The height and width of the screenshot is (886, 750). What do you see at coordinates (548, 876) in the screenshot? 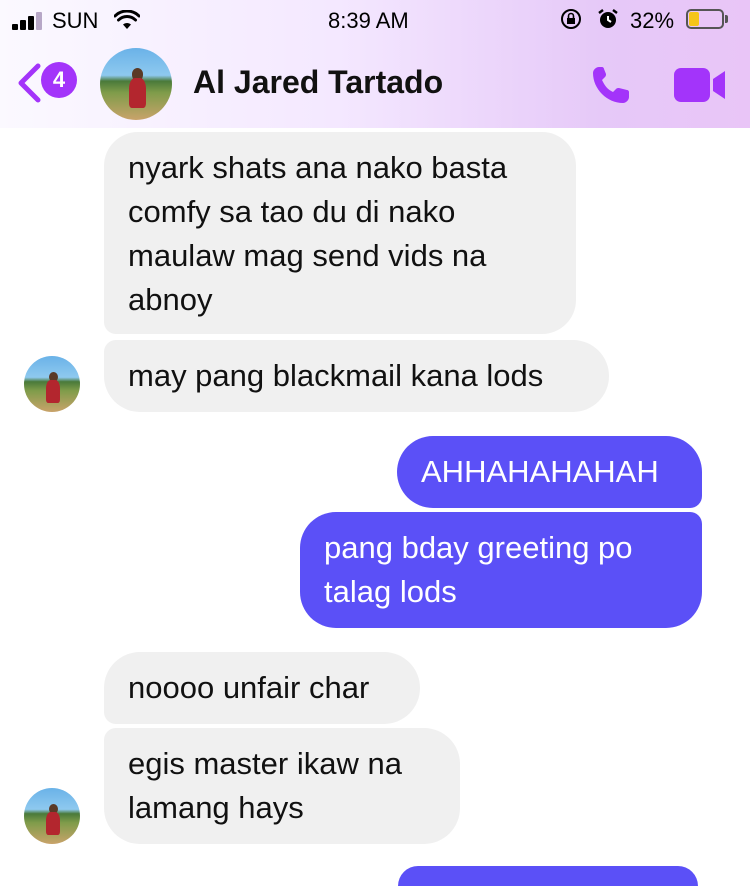
I see `message-bubble-outgoing-partial` at bounding box center [548, 876].